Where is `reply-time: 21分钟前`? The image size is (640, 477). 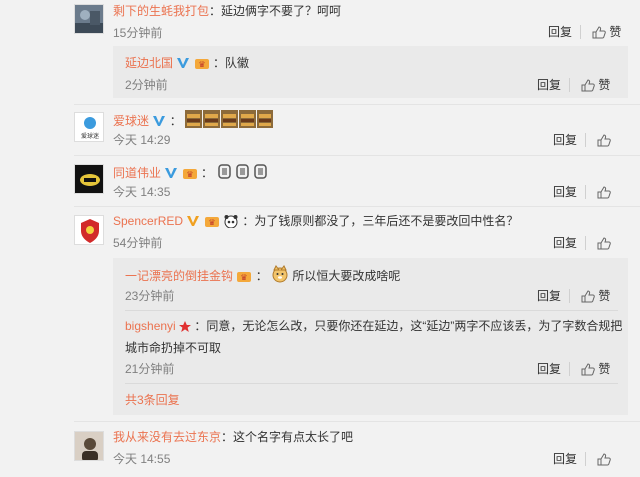
reply-time: 21分钟前 is located at coordinates (150, 369).